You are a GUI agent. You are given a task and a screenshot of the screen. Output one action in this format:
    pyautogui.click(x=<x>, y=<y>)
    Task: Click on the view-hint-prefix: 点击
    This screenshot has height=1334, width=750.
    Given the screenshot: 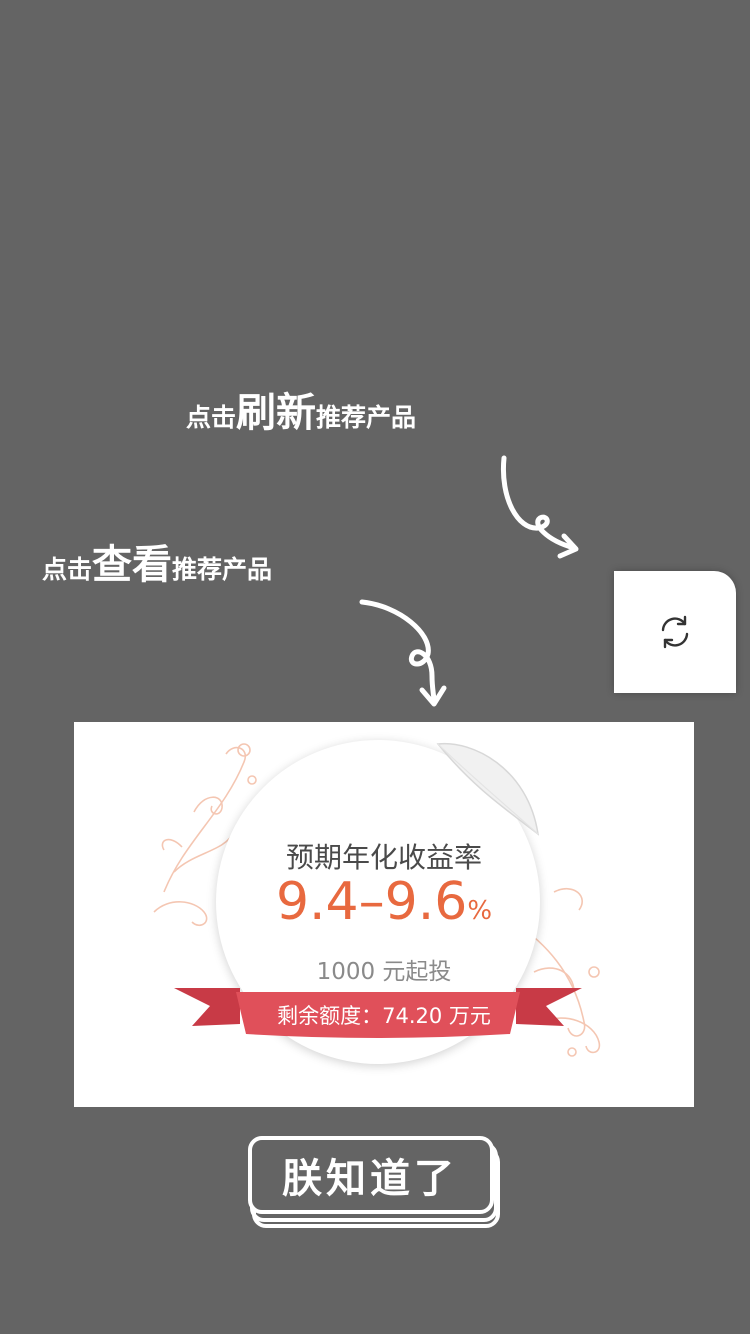 What is the action you would take?
    pyautogui.click(x=67, y=569)
    